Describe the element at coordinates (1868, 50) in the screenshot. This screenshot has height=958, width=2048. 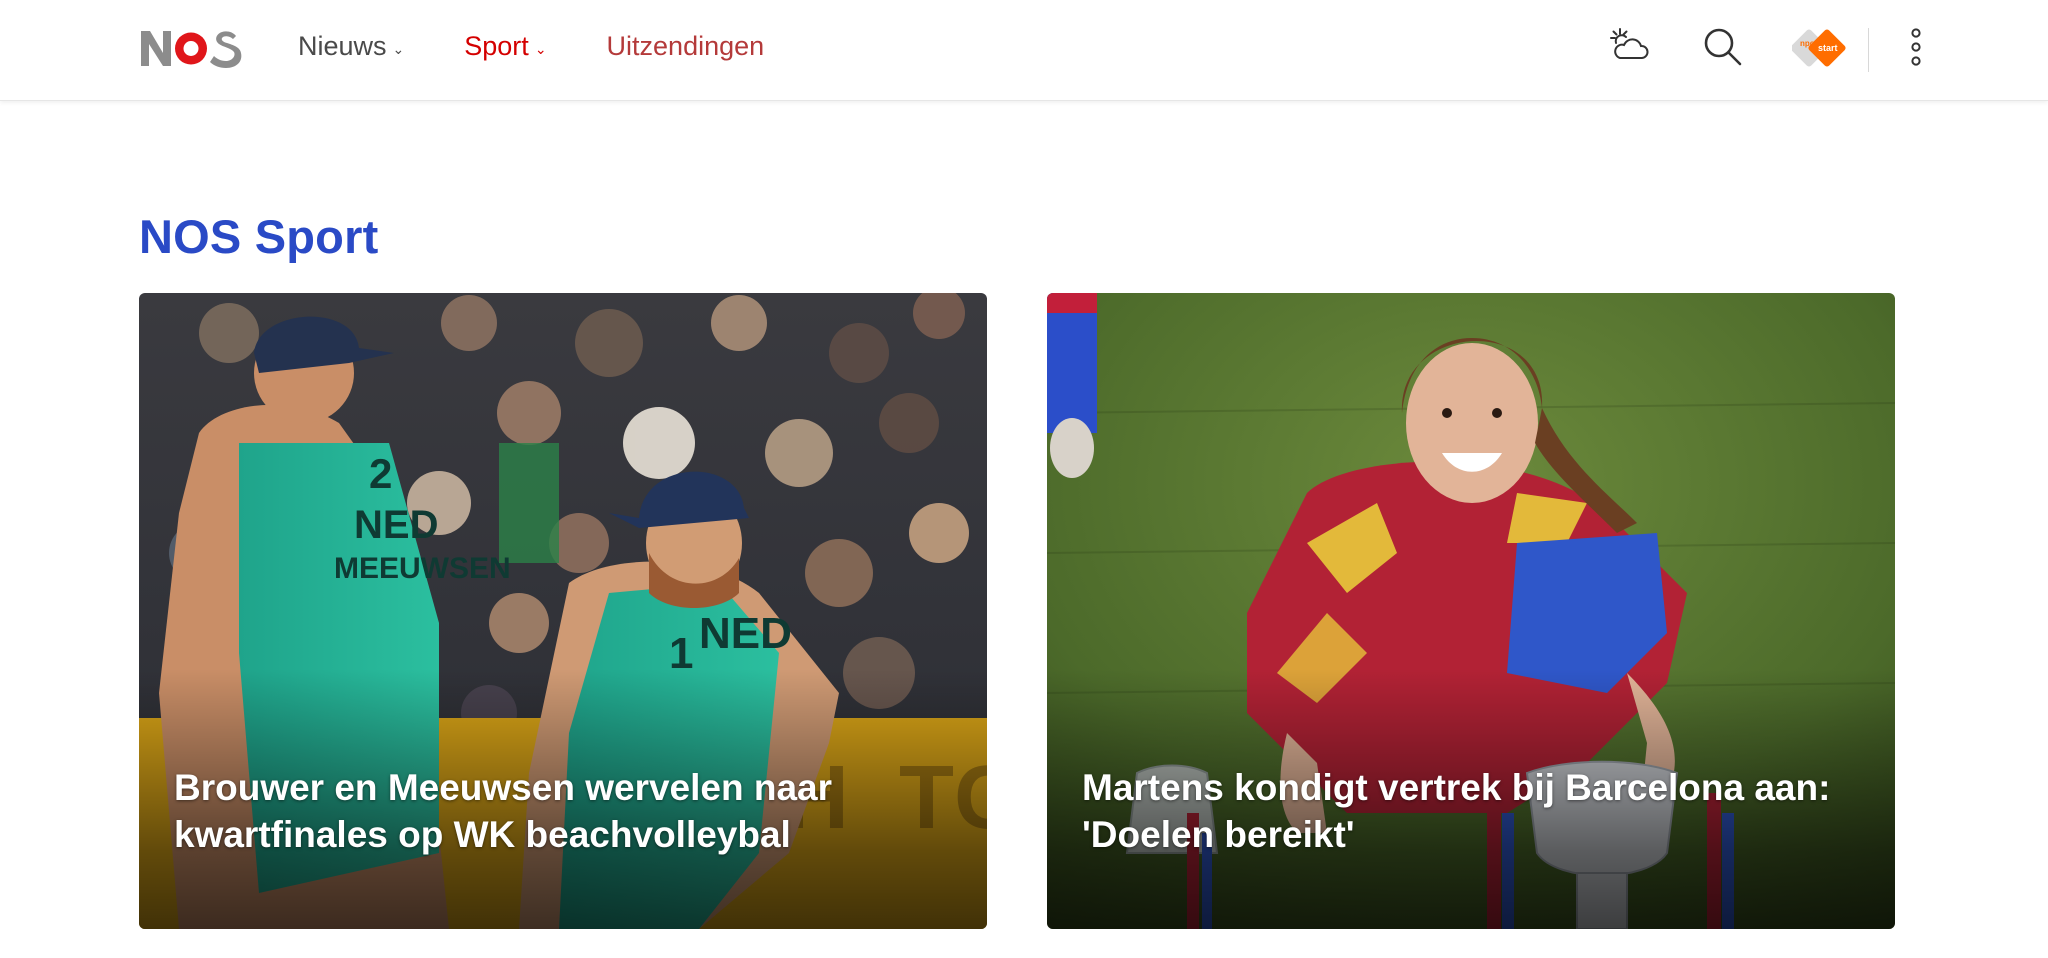
I see `header-divider` at that location.